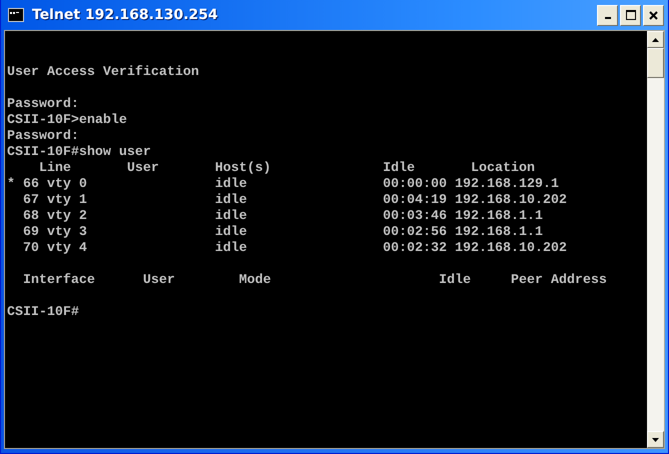 This screenshot has width=669, height=454. I want to click on terminal-line: CSII-10F#, so click(43, 313).